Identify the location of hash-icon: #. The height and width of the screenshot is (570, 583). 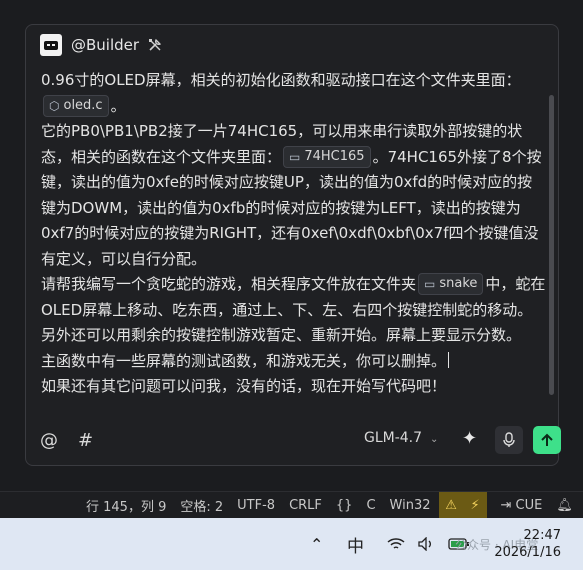
(85, 440).